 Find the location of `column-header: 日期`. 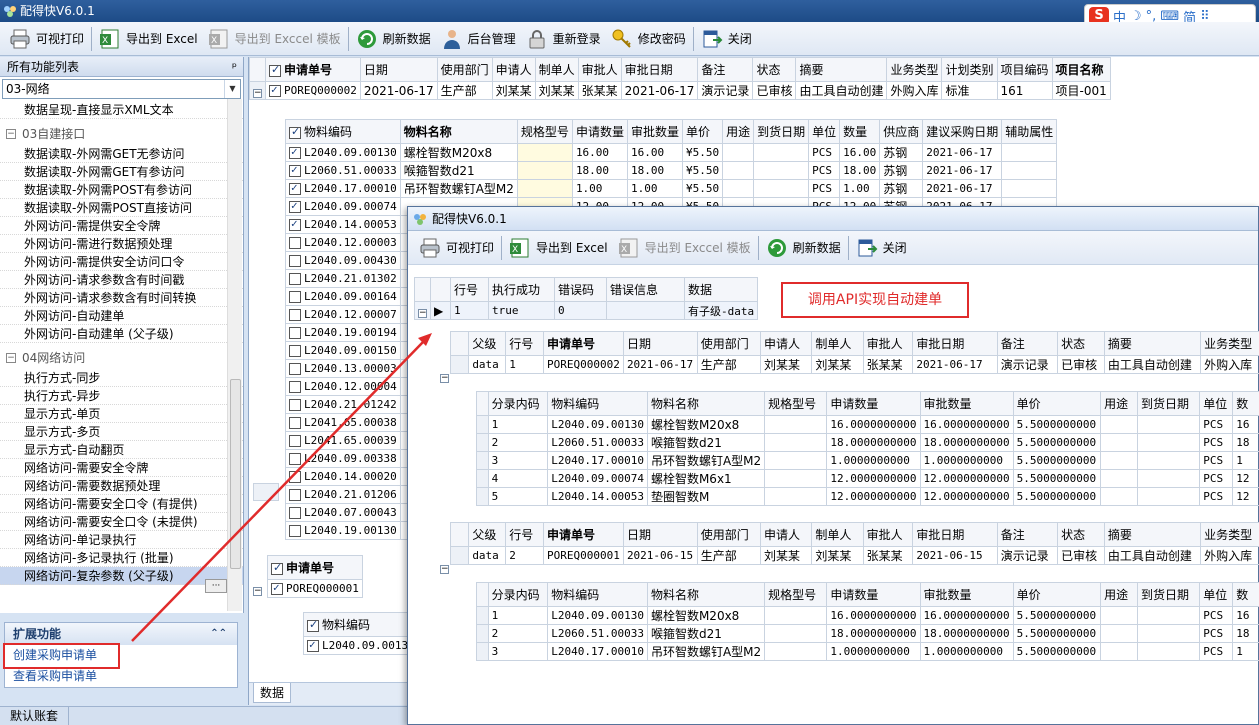

column-header: 日期 is located at coordinates (660, 534).